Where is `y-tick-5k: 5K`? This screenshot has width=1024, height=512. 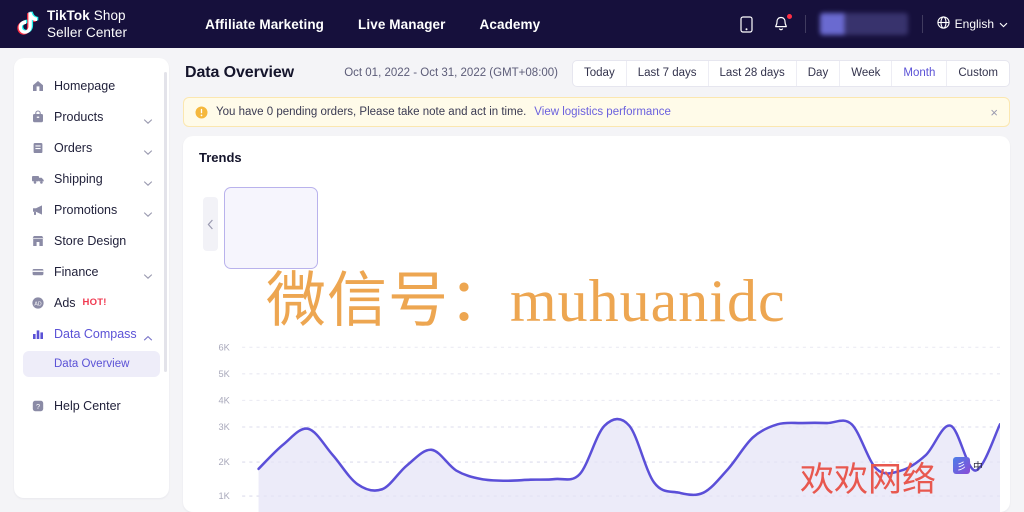 y-tick-5k: 5K is located at coordinates (225, 373).